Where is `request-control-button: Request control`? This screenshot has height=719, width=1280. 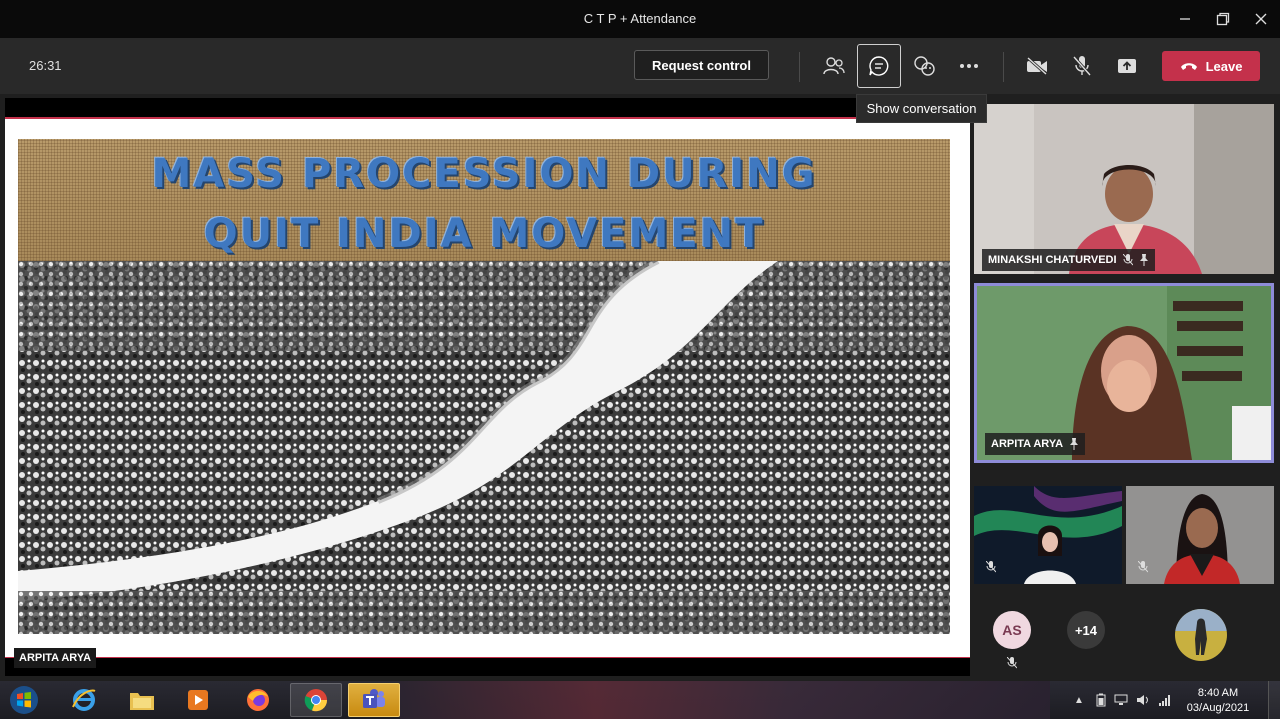
request-control-button: Request control is located at coordinates (701, 65).